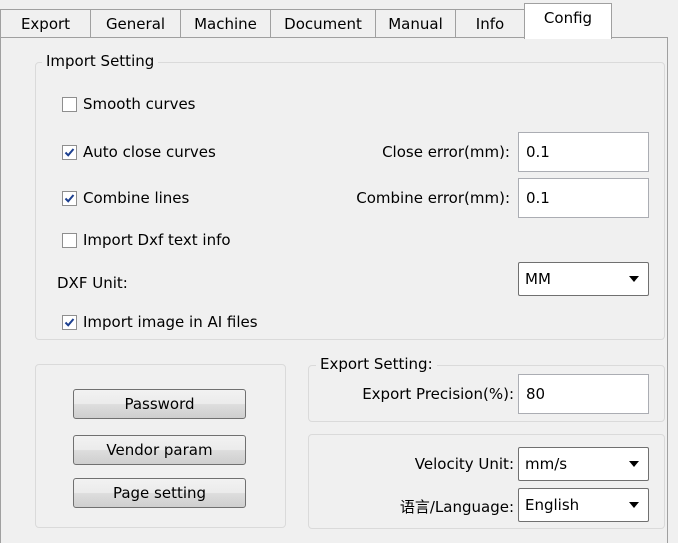 Image resolution: width=678 pixels, height=543 pixels. What do you see at coordinates (583, 279) in the screenshot?
I see `dxf-unit-select: MM` at bounding box center [583, 279].